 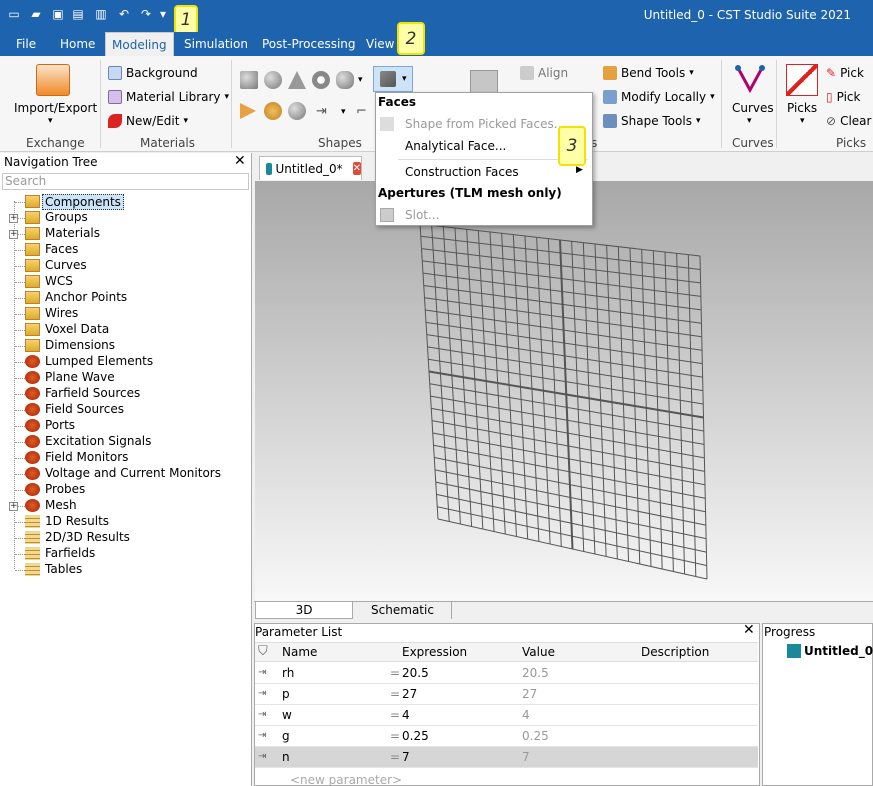 What do you see at coordinates (125, 362) in the screenshot?
I see `tree-item-lumped-elements: Lumped Elements` at bounding box center [125, 362].